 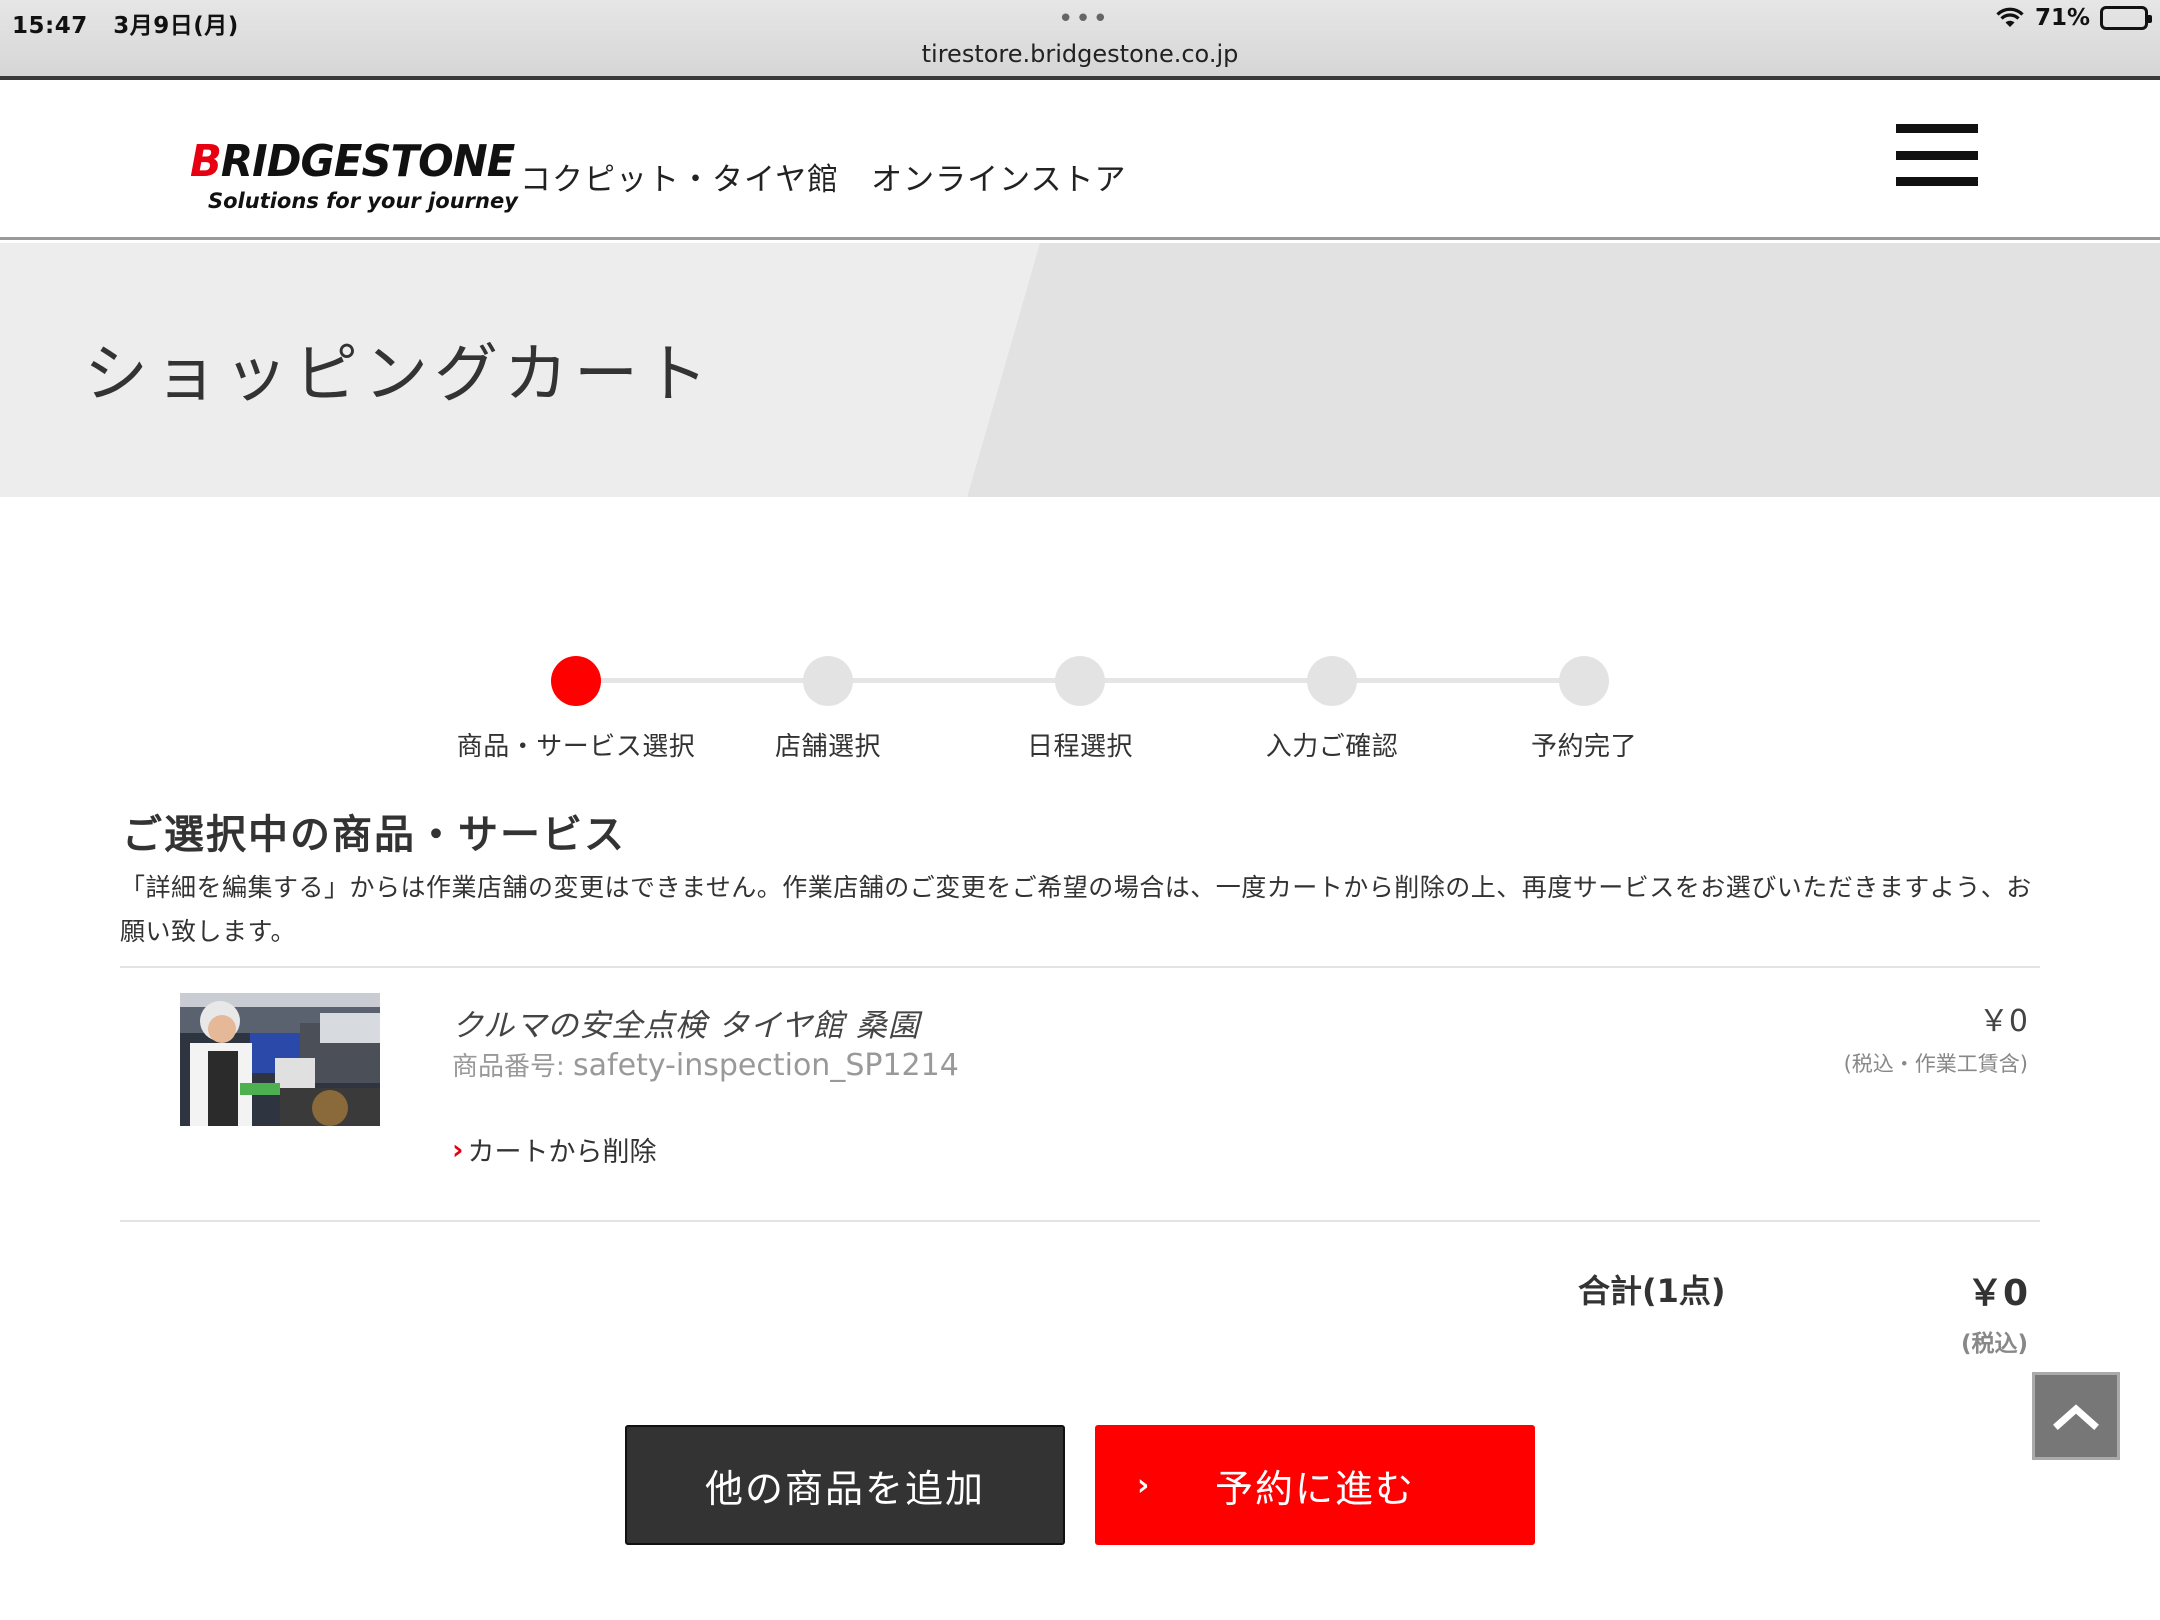 What do you see at coordinates (1584, 709) in the screenshot?
I see `step-complete: 予約完了` at bounding box center [1584, 709].